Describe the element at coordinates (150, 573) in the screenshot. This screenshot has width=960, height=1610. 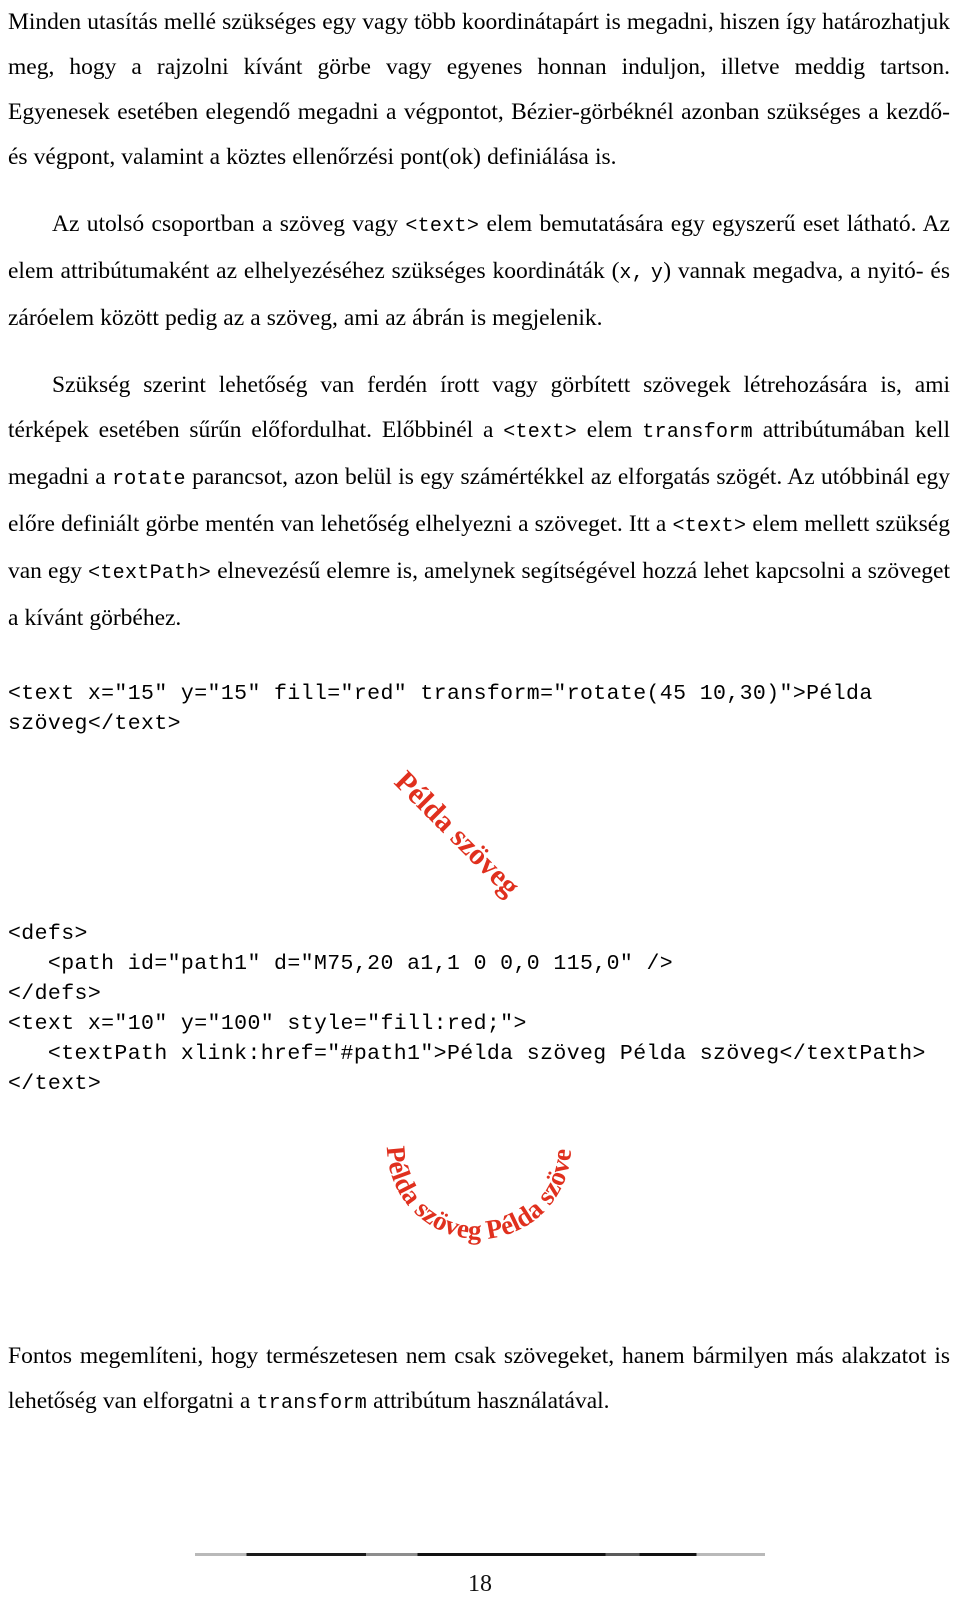
I see `inline-code: <textPath>` at that location.